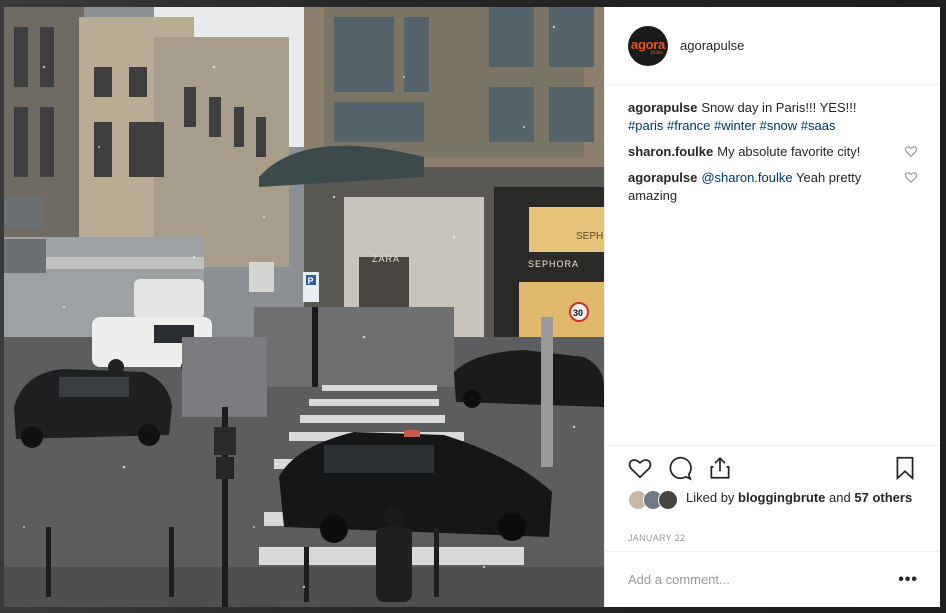 This screenshot has height=613, width=946. Describe the element at coordinates (653, 500) in the screenshot. I see `liker-avatars` at that location.